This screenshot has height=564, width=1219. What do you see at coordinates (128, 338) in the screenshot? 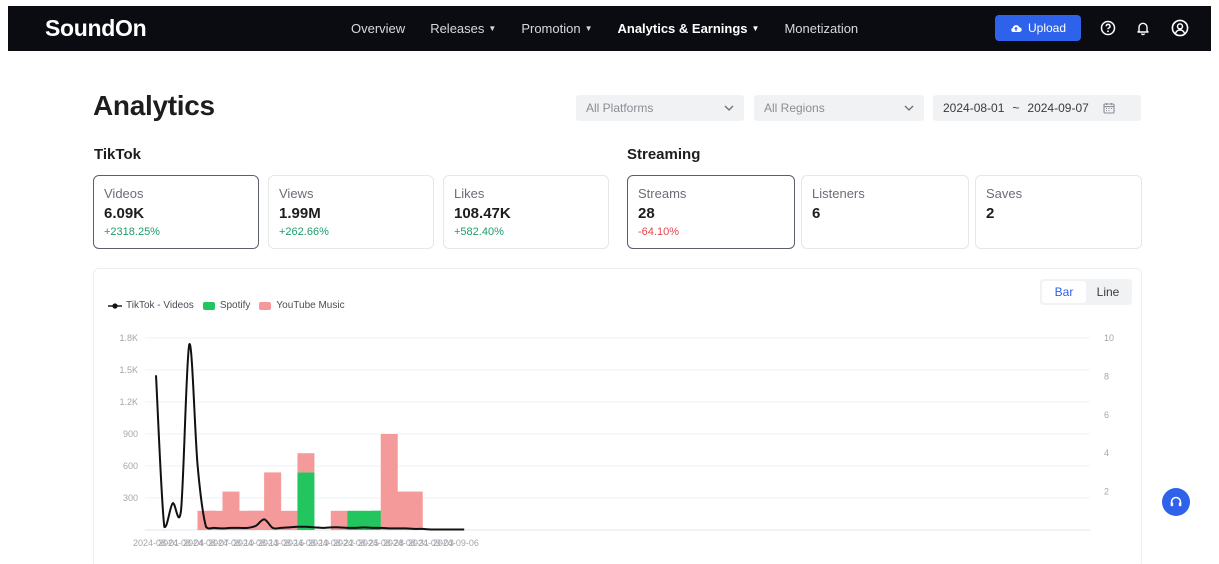
I see `y-tick-label-left: 1.8K` at bounding box center [128, 338].